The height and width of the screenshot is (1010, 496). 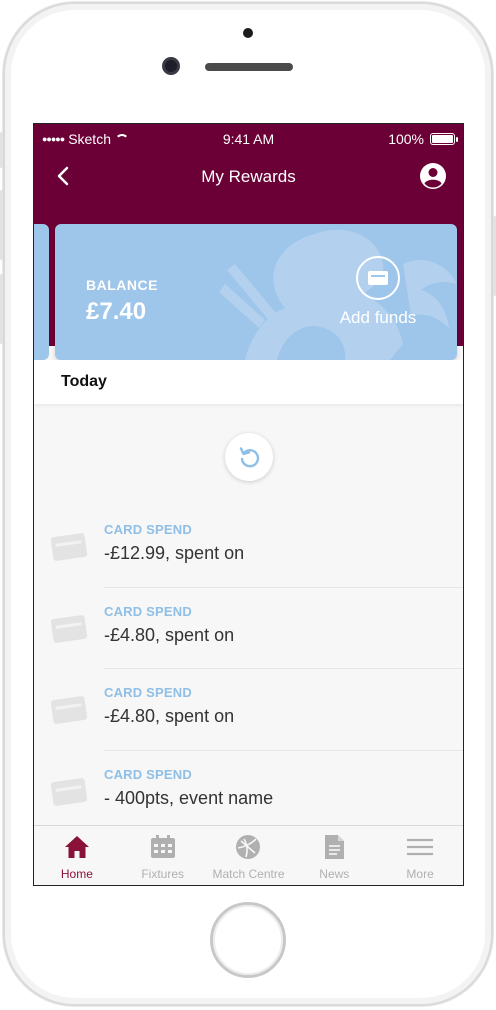 I want to click on tab-match-centre: Match Centre, so click(x=249, y=855).